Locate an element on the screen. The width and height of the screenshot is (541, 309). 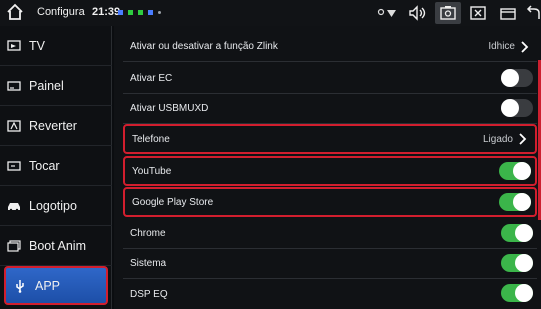
close-icon is located at coordinates (478, 13).